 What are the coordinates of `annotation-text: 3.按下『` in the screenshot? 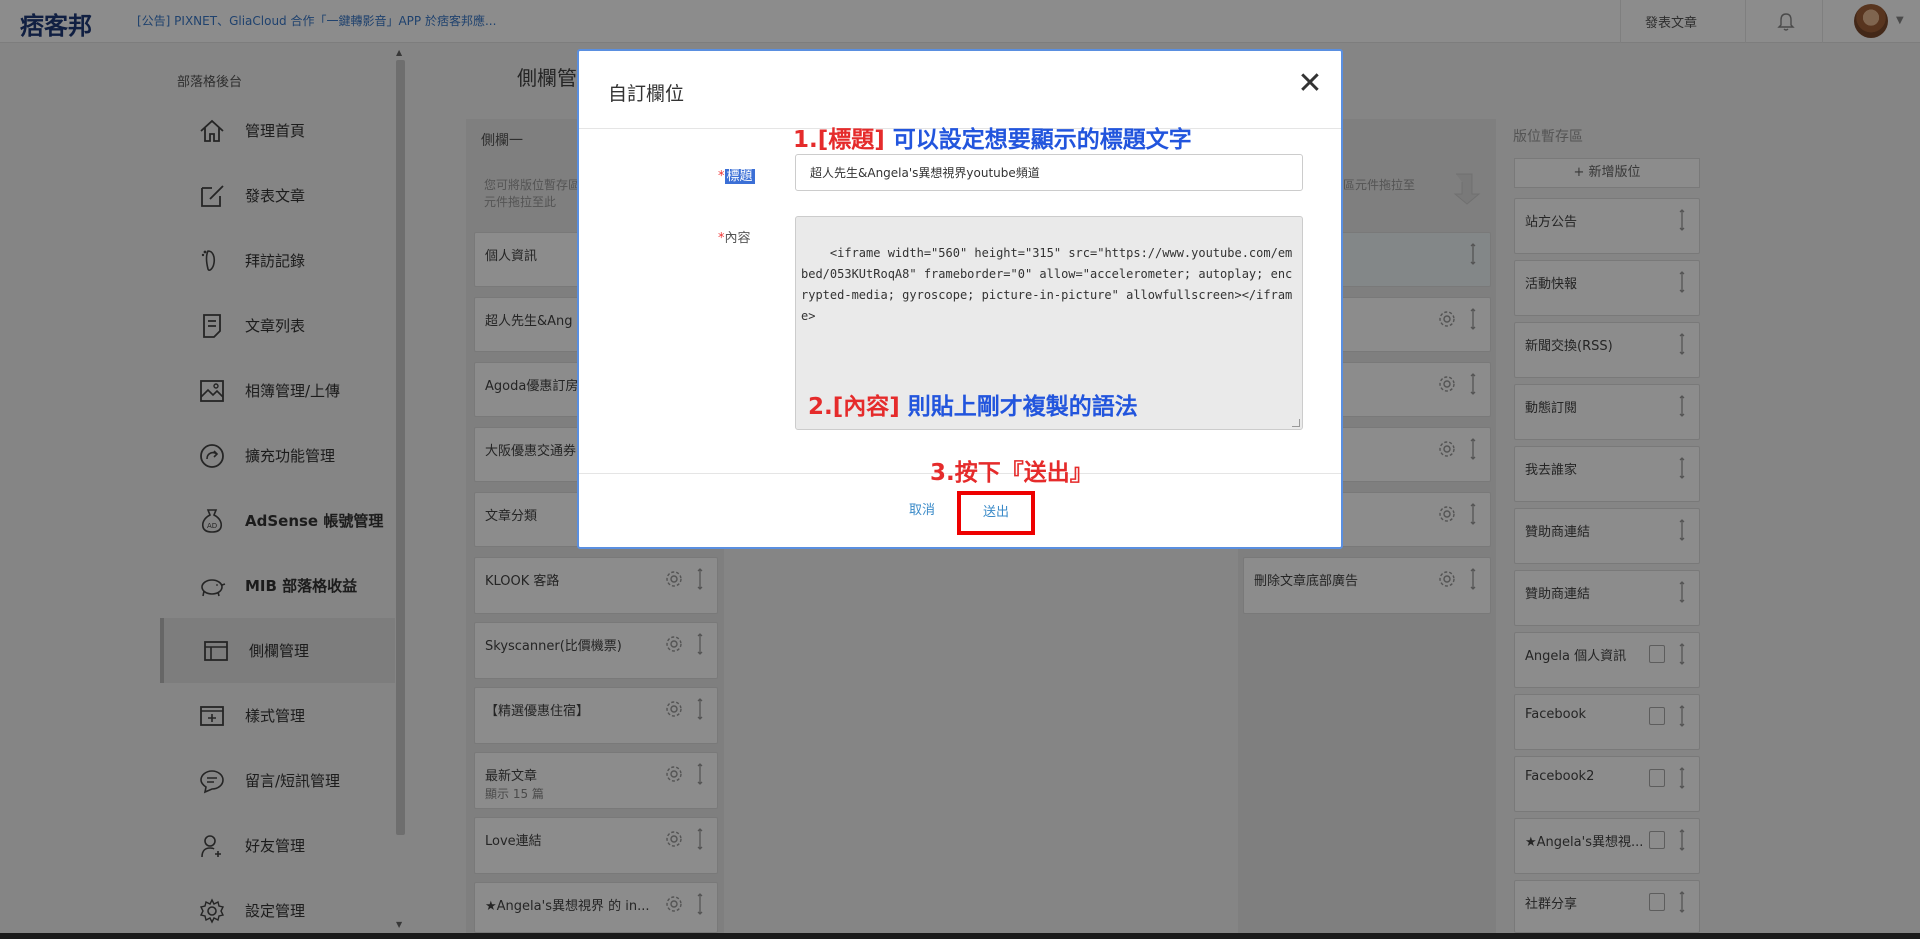 It's located at (977, 473).